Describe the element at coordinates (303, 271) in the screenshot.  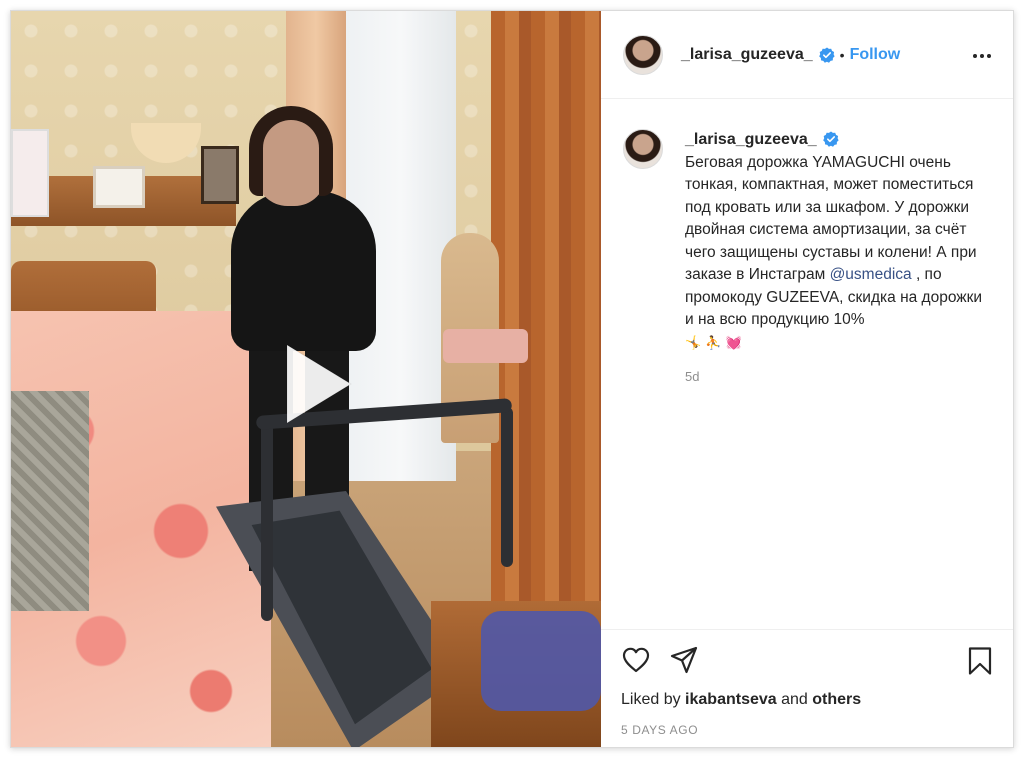
I see `scene-person-body` at that location.